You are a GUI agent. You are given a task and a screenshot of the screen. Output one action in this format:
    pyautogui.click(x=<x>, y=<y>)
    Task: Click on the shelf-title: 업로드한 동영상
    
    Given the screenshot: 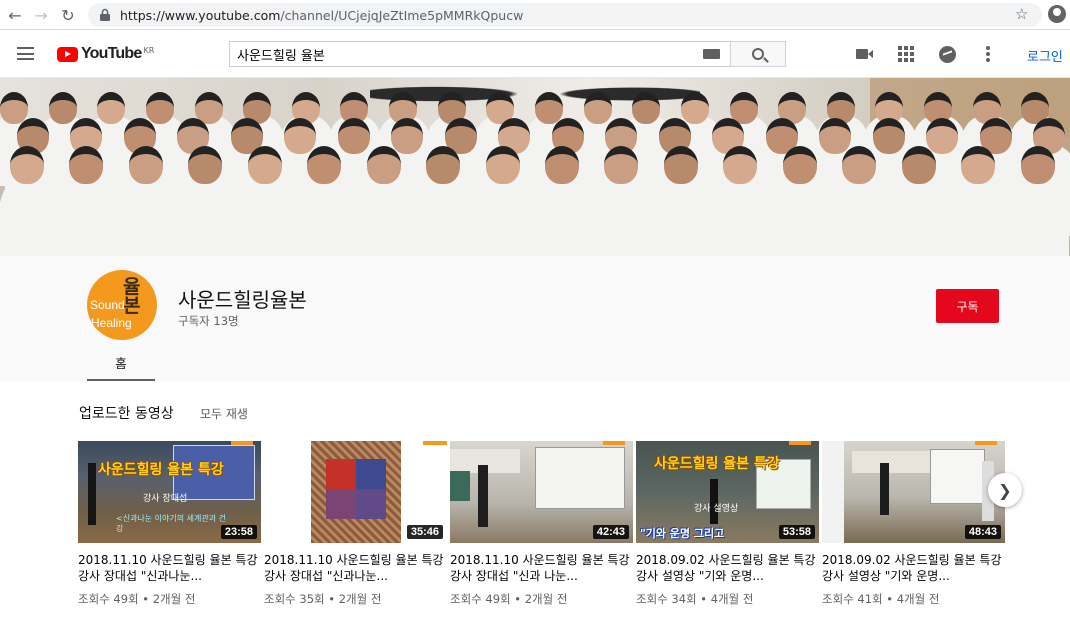 What is the action you would take?
    pyautogui.click(x=126, y=413)
    